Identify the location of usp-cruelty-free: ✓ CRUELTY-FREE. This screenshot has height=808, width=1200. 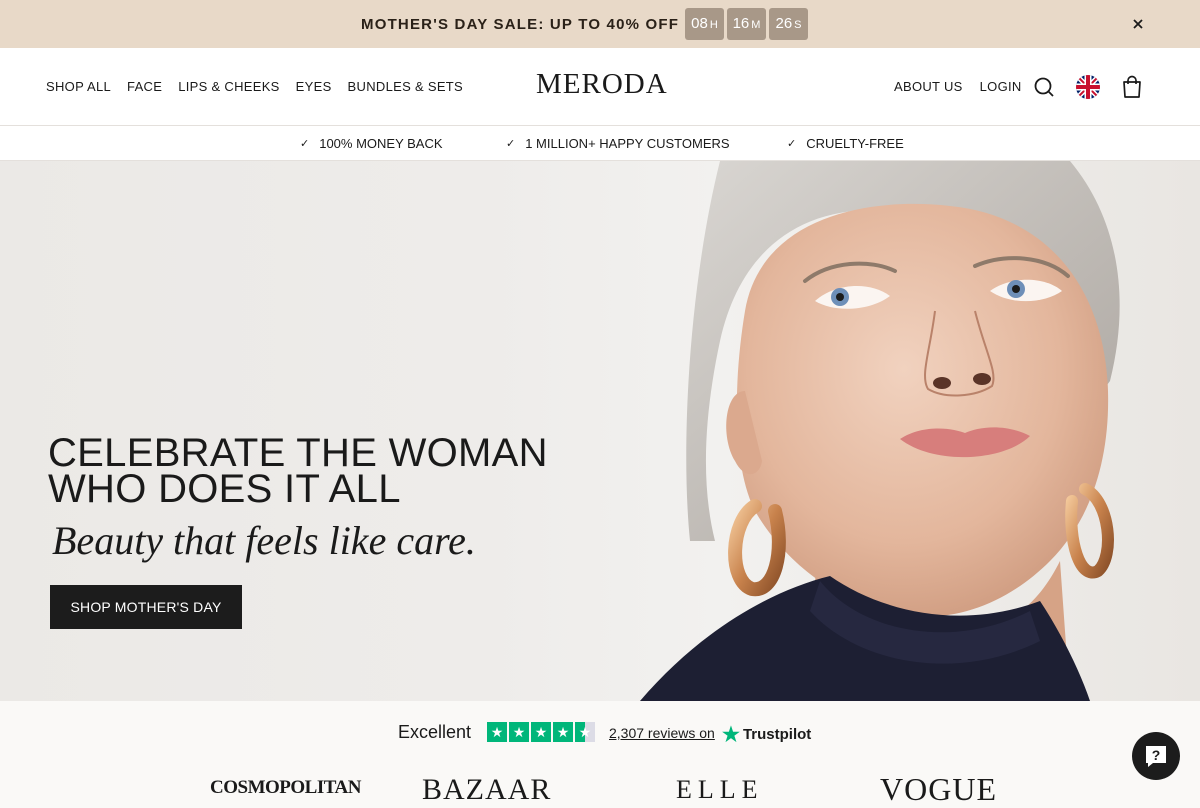
(845, 143).